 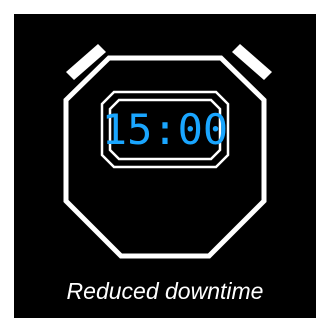 What do you see at coordinates (165, 291) in the screenshot?
I see `feature-caption: Reduced downtime` at bounding box center [165, 291].